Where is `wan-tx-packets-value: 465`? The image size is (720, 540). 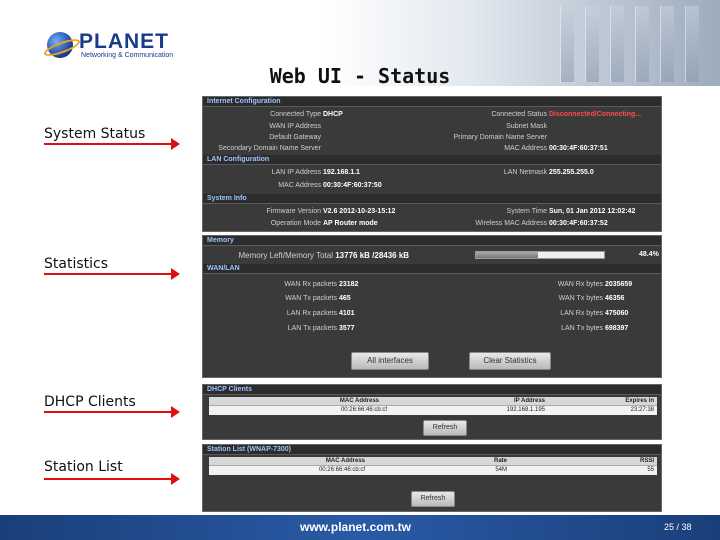 wan-tx-packets-value: 465 is located at coordinates (344, 298).